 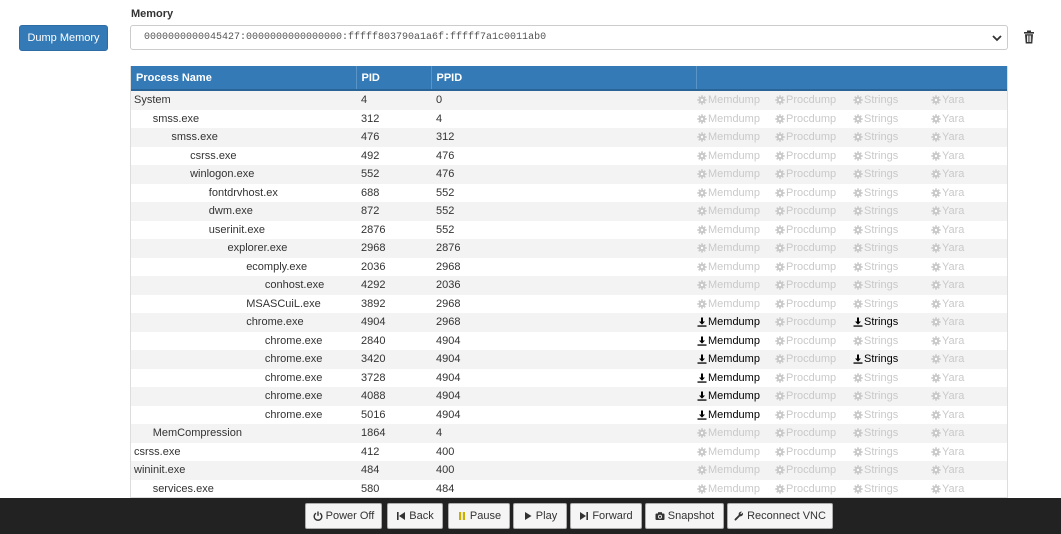 I want to click on reconnect-vnc-button: Reconnect VNC, so click(x=780, y=516).